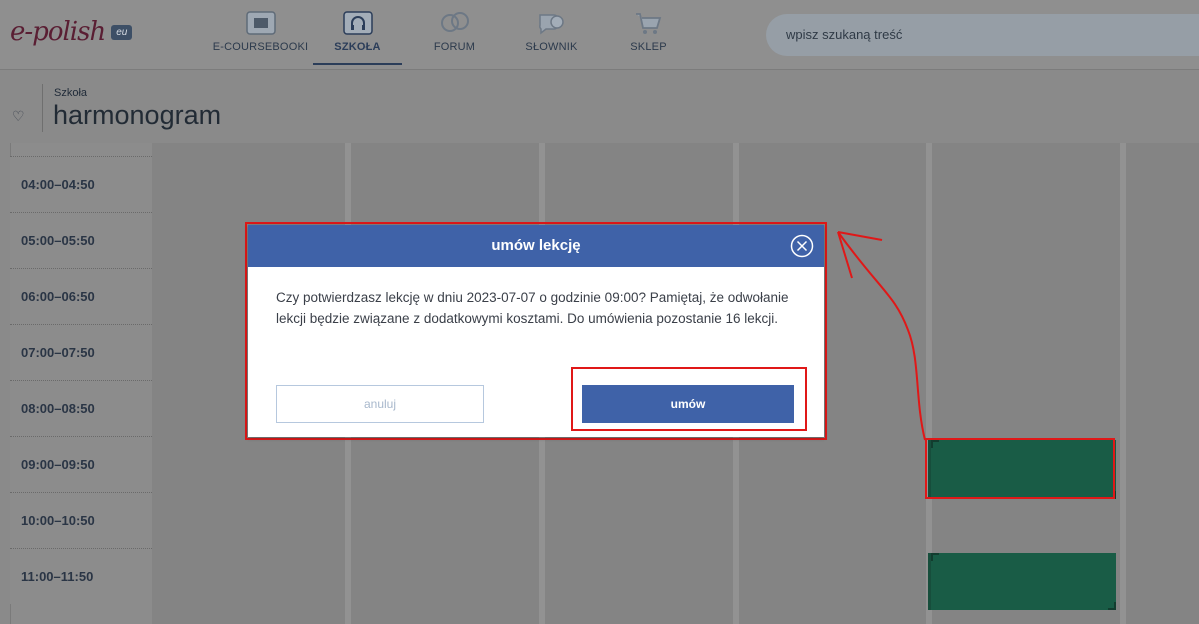 The image size is (1199, 624). What do you see at coordinates (1020, 468) in the screenshot?
I see `annotation-slot-highlight` at bounding box center [1020, 468].